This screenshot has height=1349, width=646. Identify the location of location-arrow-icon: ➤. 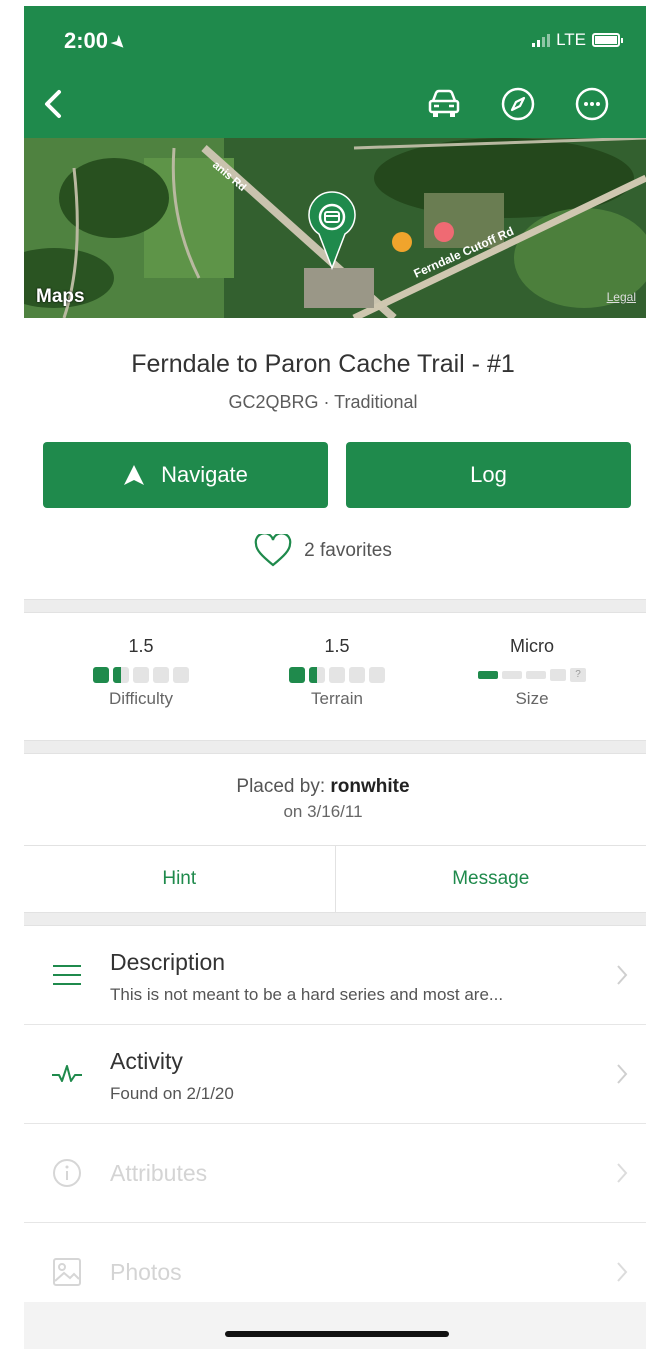
(118, 43).